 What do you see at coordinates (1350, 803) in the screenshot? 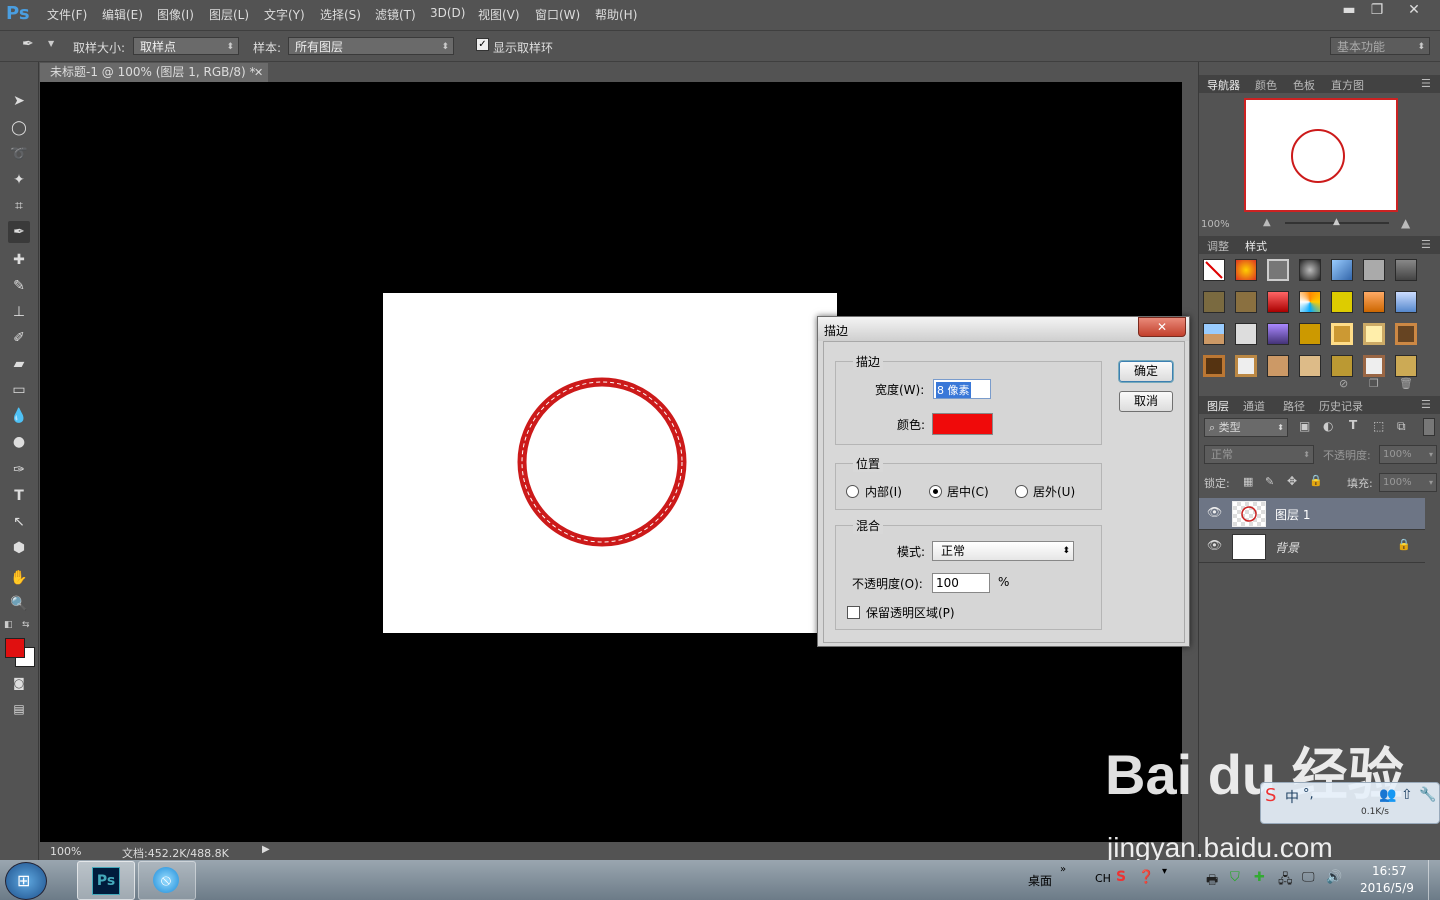
I see `input-method-floating-bar: S 中 °, 👥 ⇧ 🔧 0.1K/s` at bounding box center [1350, 803].